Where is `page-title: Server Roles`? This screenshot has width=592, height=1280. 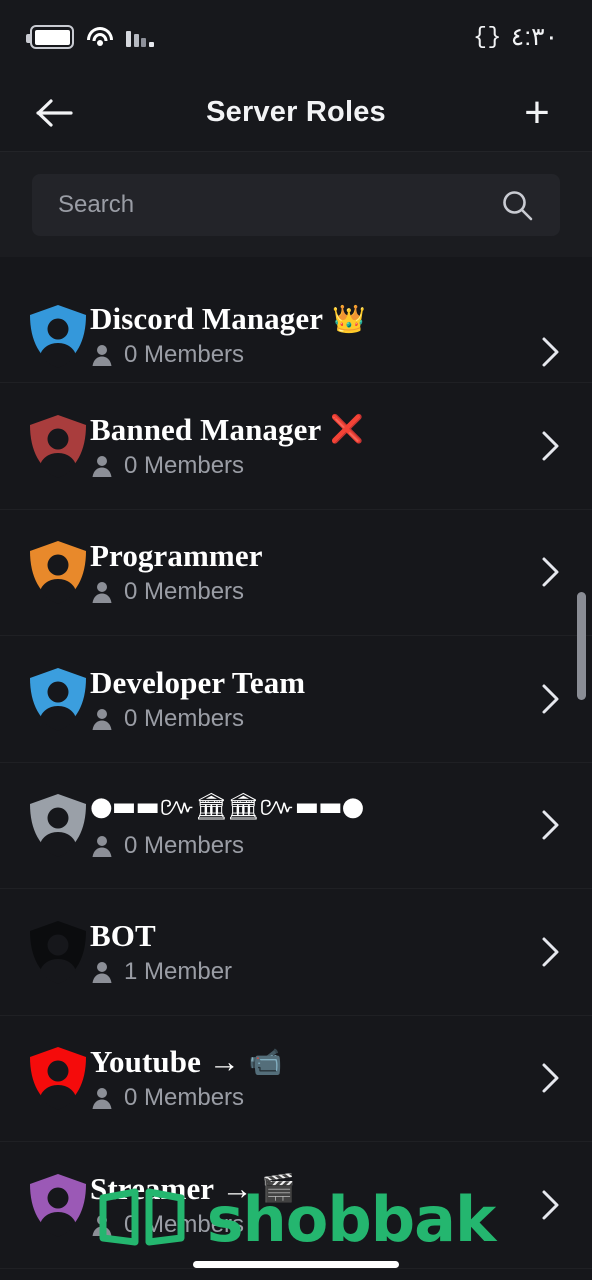 page-title: Server Roles is located at coordinates (296, 112).